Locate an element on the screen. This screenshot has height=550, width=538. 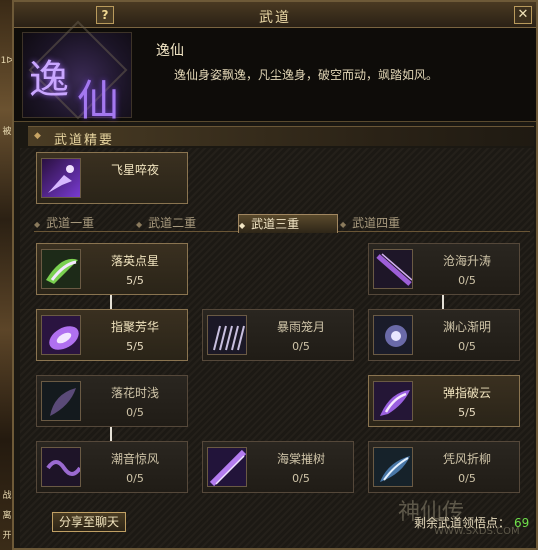
tab-label: 武道三重 is located at coordinates (275, 224).